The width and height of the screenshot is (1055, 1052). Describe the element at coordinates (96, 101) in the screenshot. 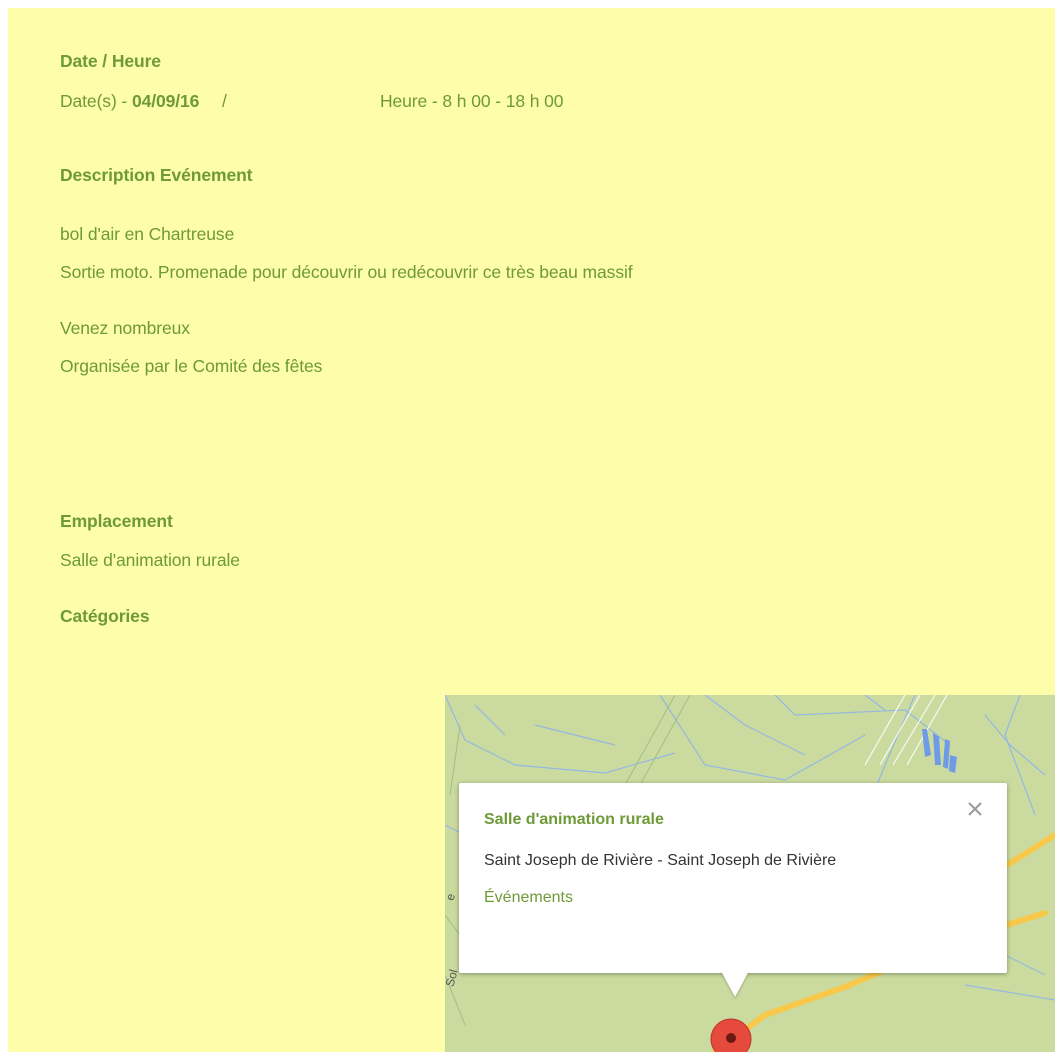

I see `date-label: Date(s) -` at that location.